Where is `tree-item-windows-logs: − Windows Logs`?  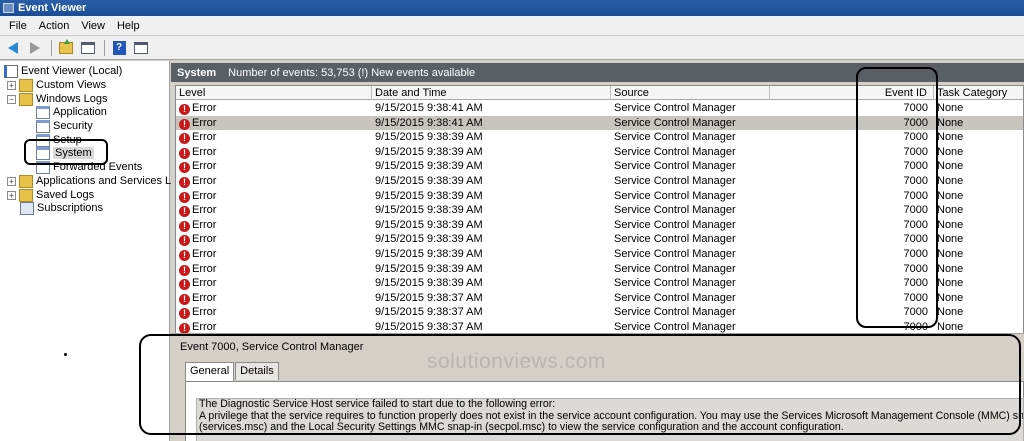 tree-item-windows-logs: − Windows Logs is located at coordinates (57, 99).